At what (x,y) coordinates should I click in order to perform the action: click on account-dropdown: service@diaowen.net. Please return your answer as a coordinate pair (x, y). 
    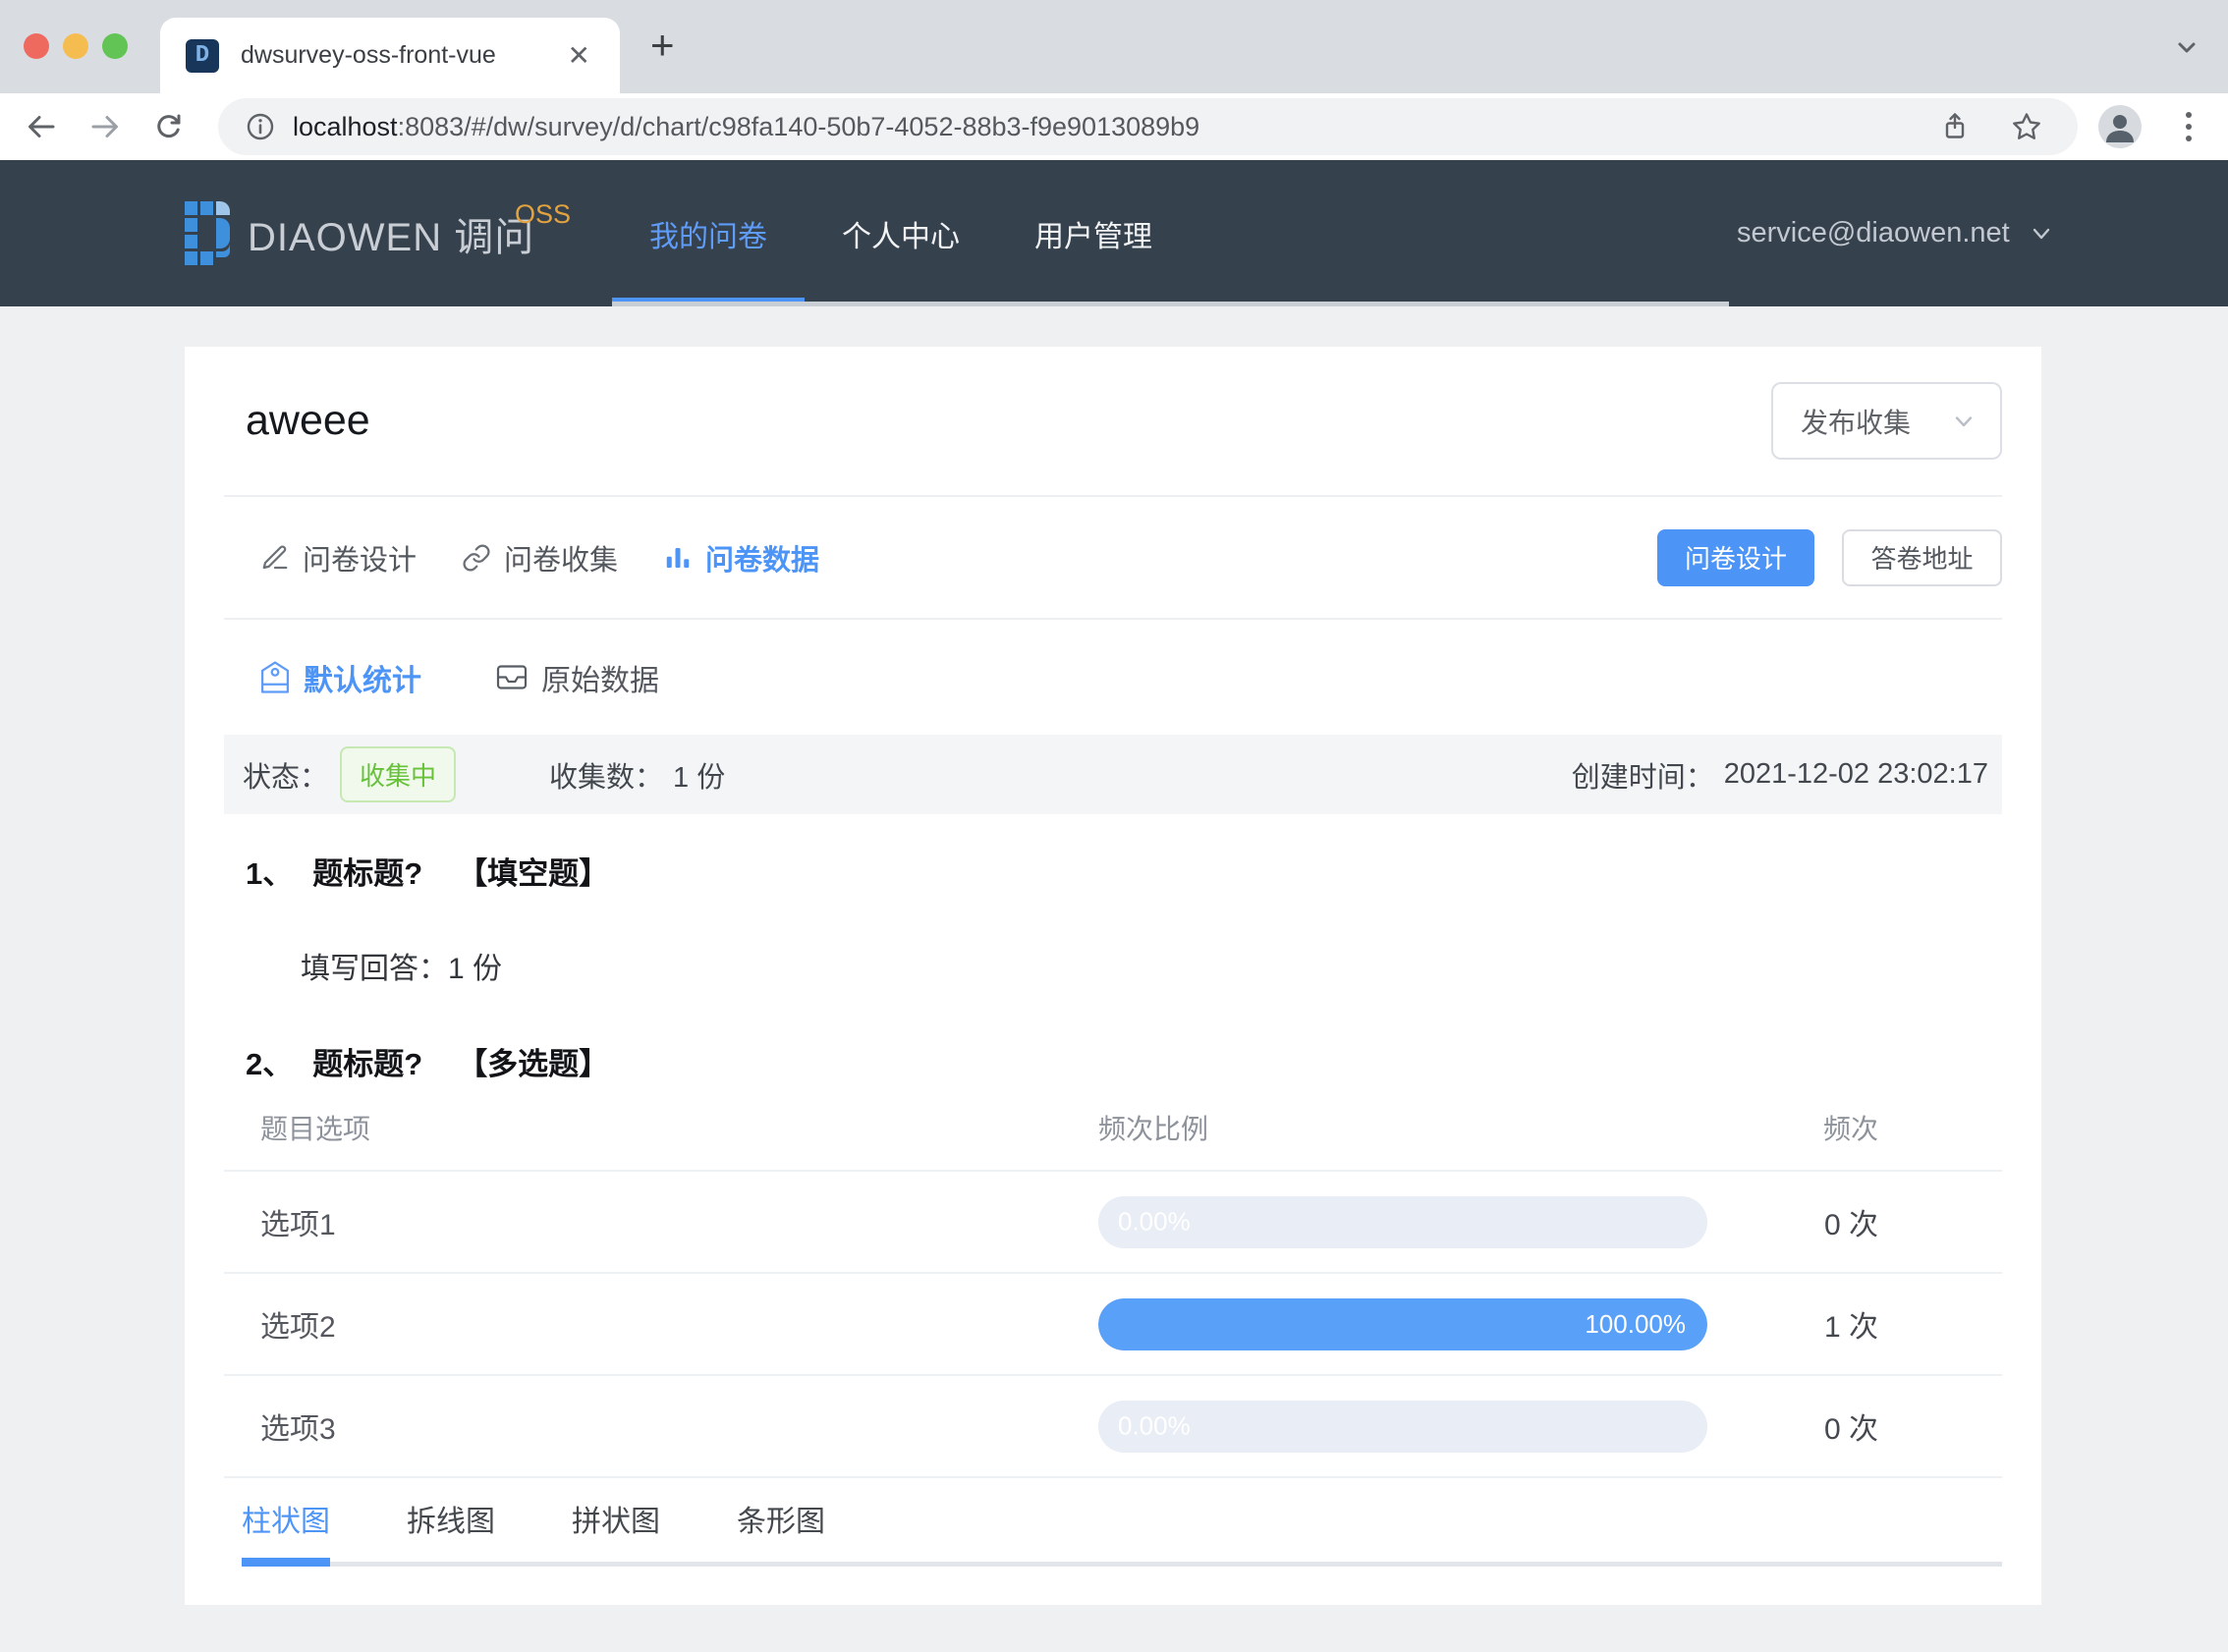
    Looking at the image, I should click on (1896, 233).